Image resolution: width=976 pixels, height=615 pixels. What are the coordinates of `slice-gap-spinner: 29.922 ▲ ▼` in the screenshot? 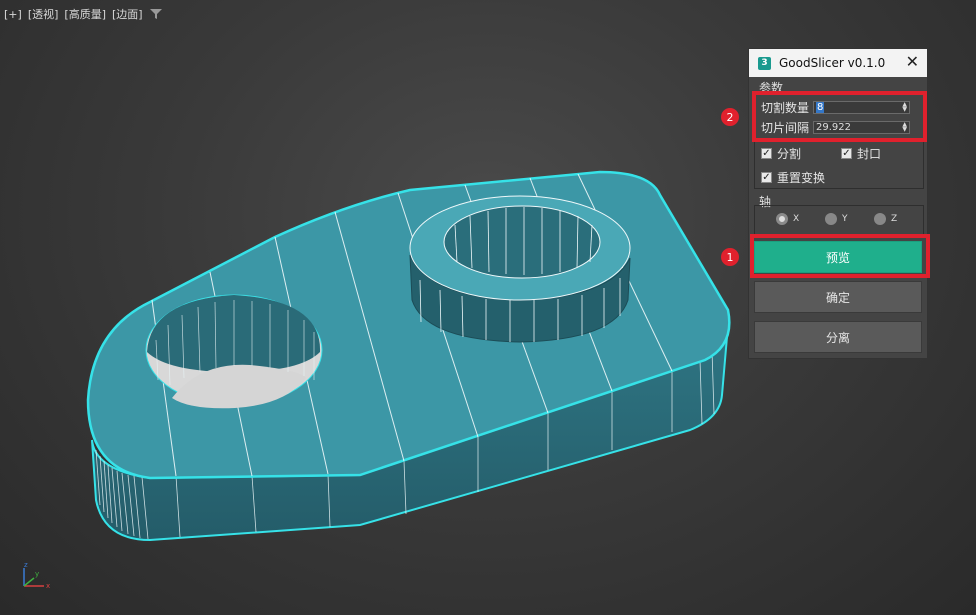 It's located at (861, 127).